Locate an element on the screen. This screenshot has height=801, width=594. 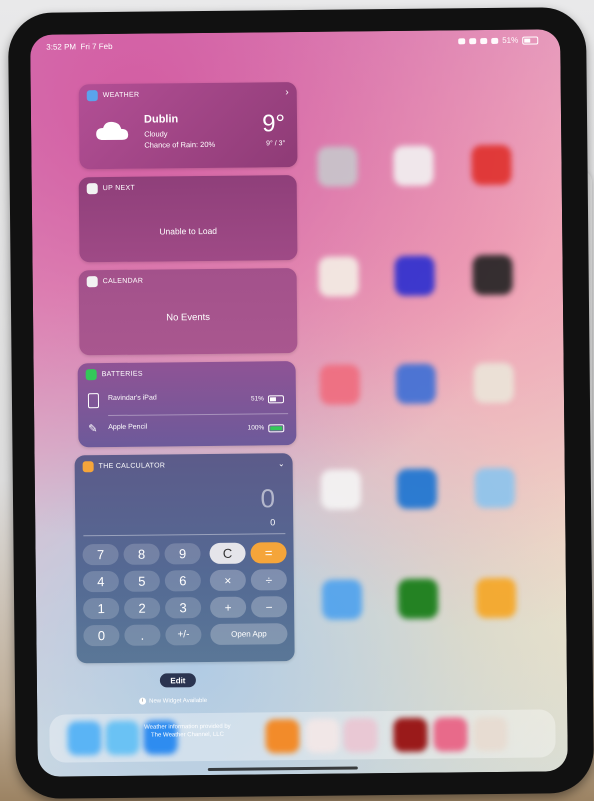
add-button: + is located at coordinates (228, 607).